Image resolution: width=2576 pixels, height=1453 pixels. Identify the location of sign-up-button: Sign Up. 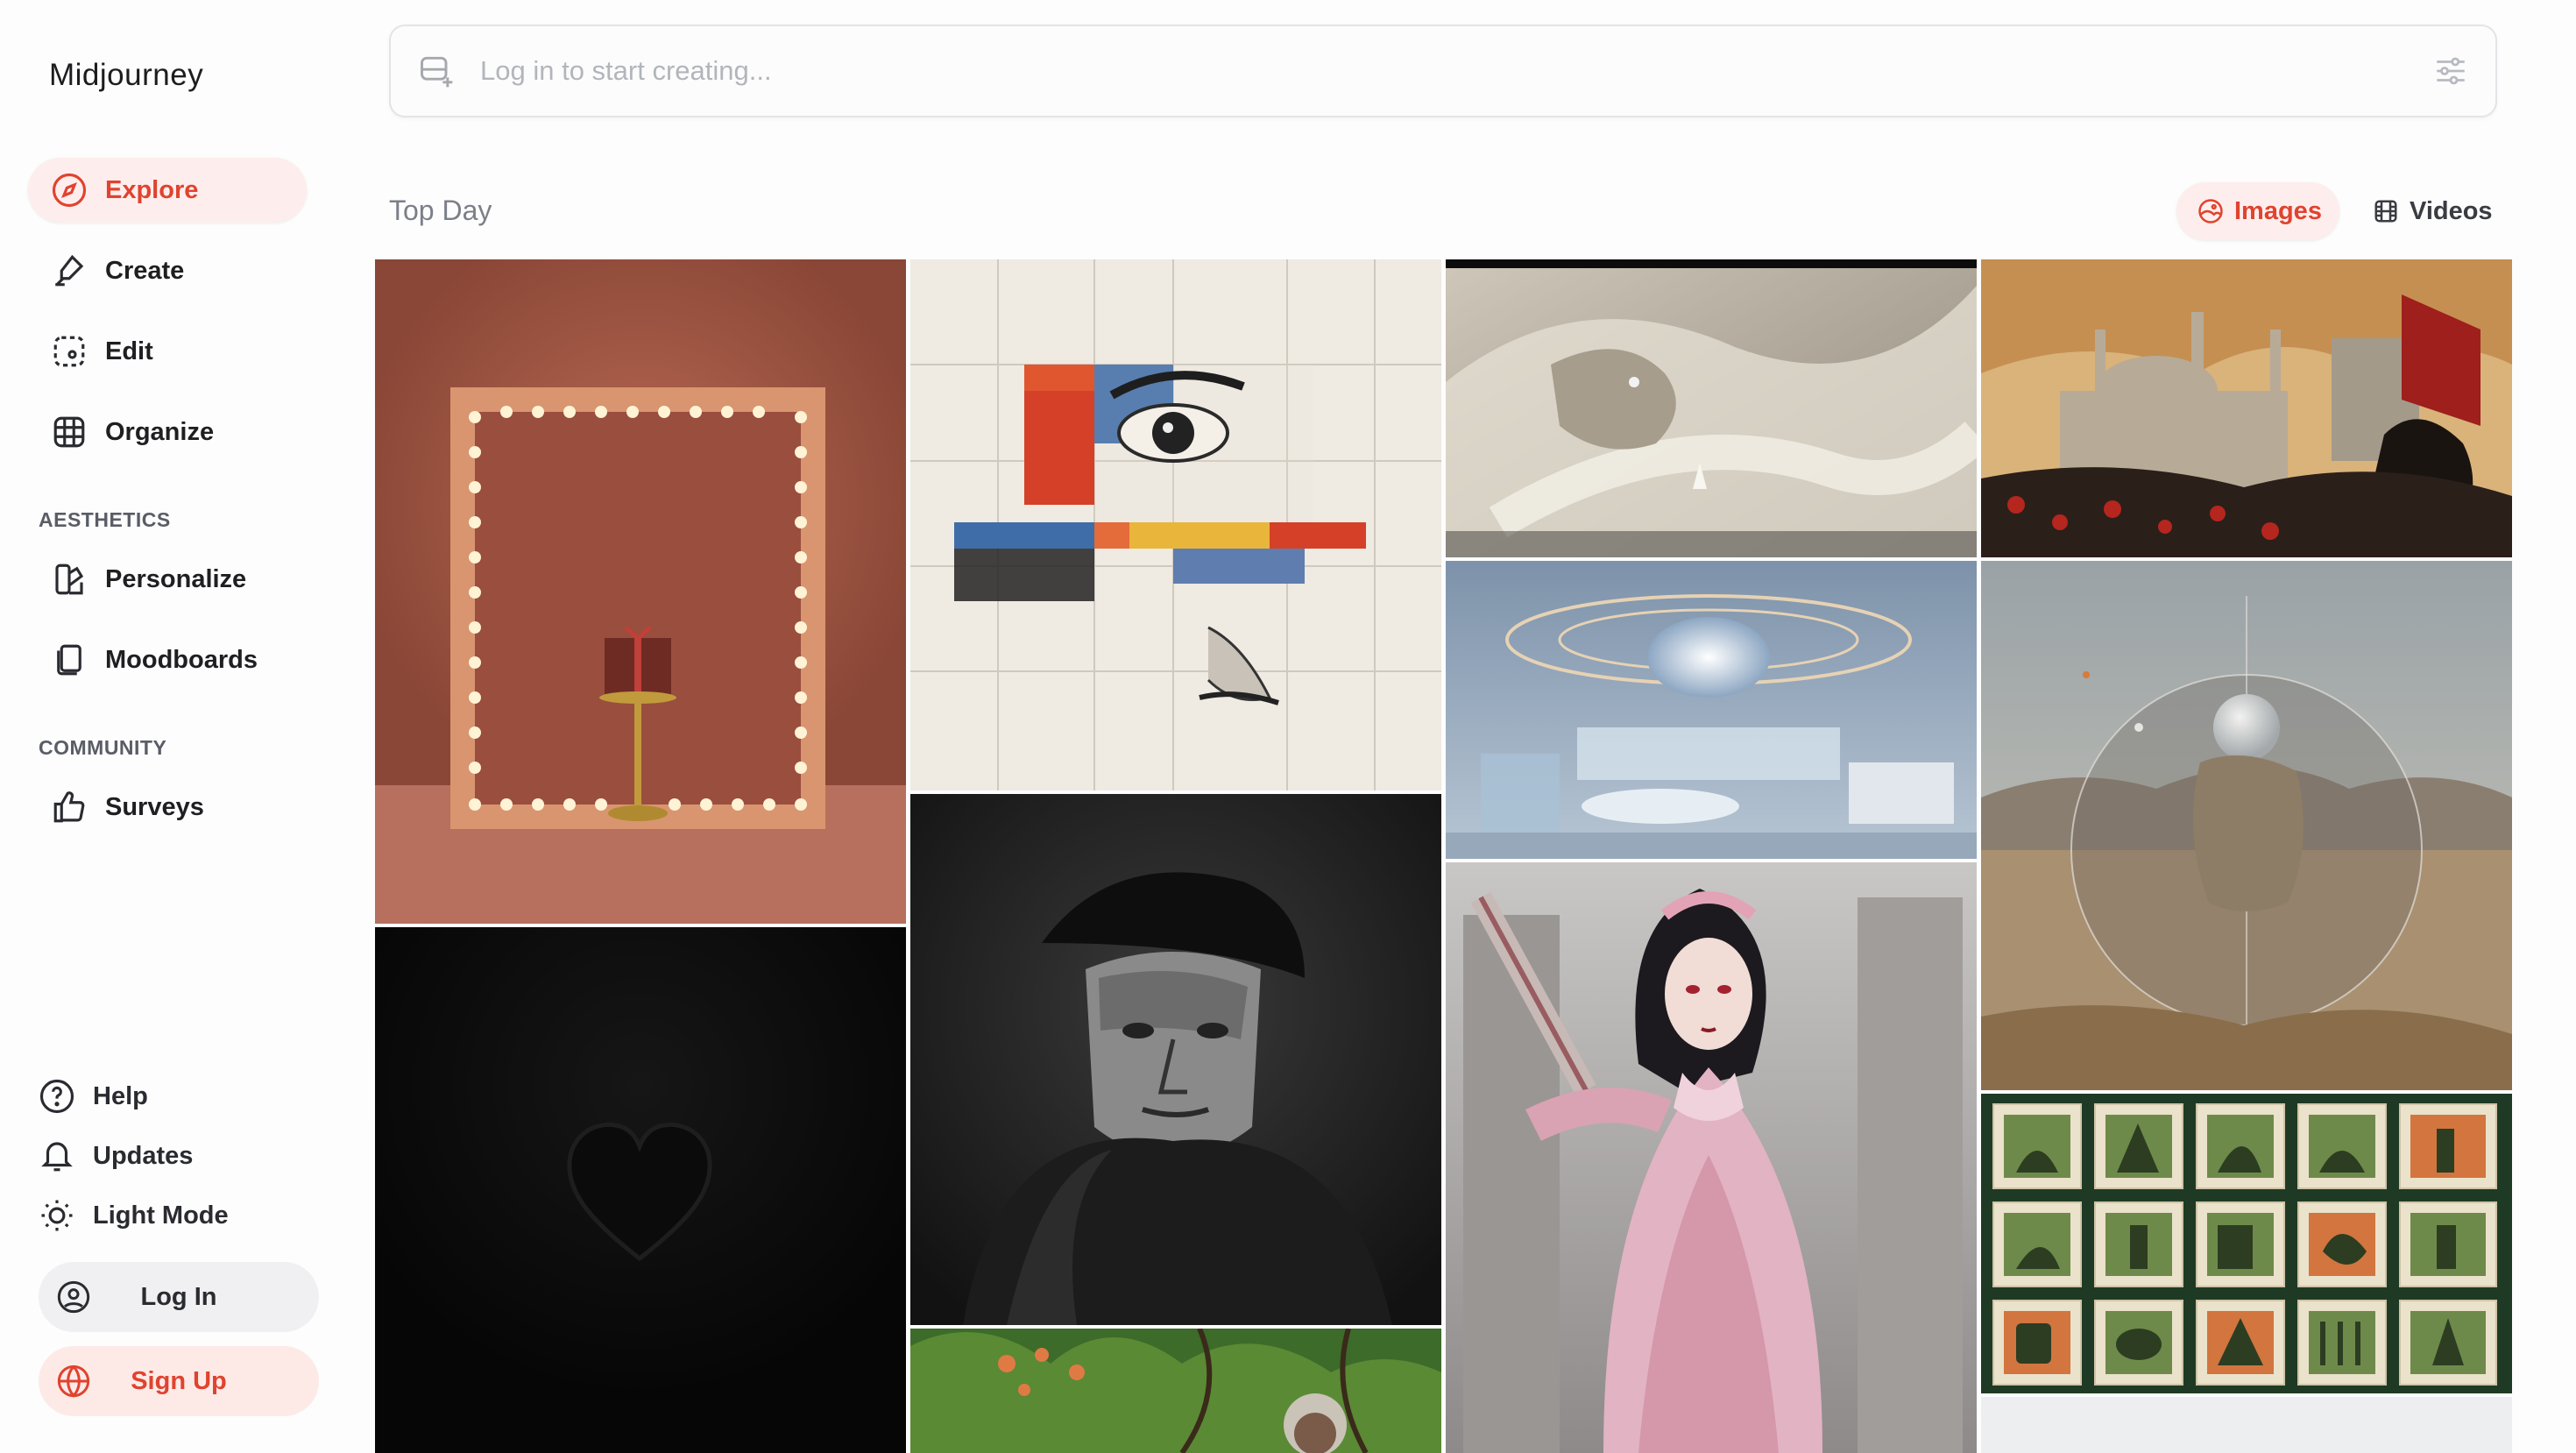
(179, 1381).